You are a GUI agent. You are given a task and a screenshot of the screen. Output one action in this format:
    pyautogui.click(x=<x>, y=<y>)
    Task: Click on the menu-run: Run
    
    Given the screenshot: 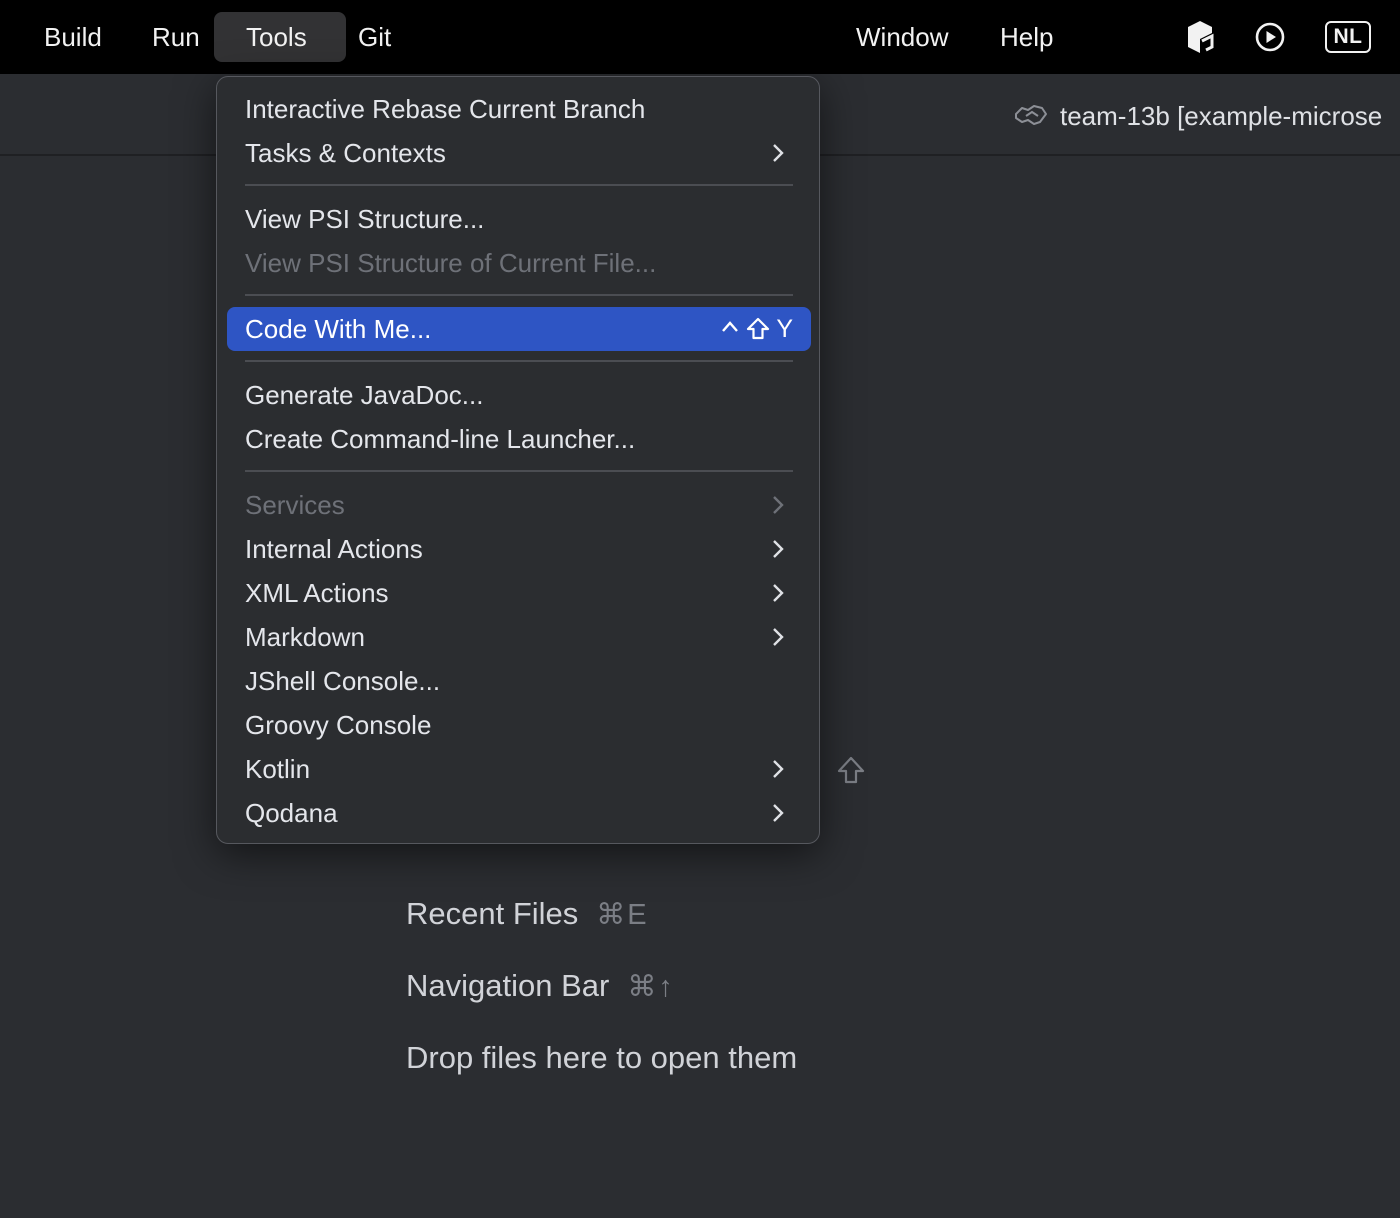 What is the action you would take?
    pyautogui.click(x=176, y=37)
    